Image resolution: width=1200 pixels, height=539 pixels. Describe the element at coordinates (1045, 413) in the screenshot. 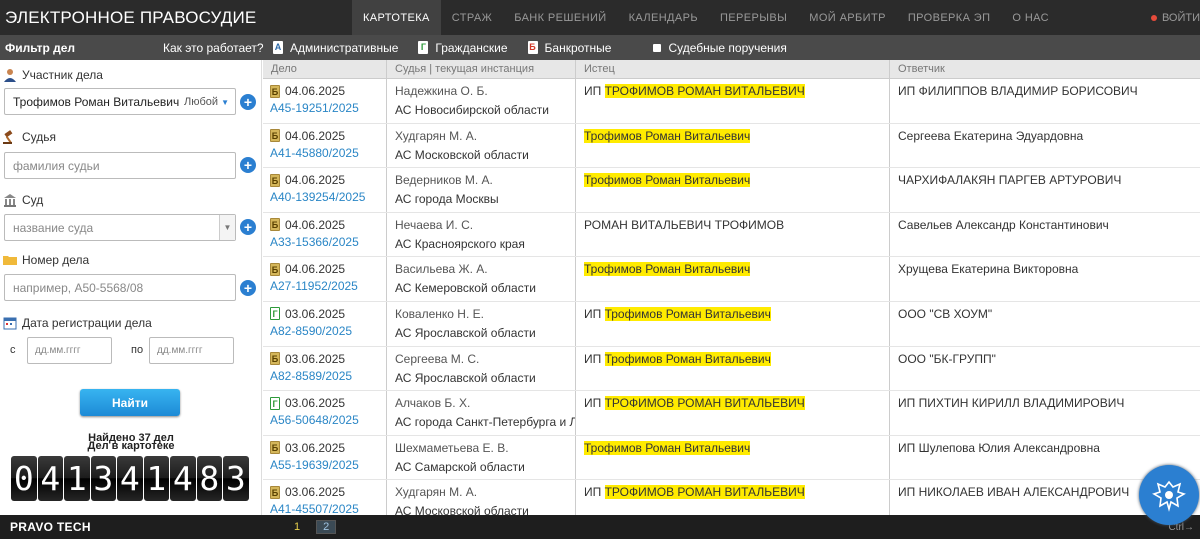

I see `defendant-cell: ИП ПИХТИН КИРИЛЛ ВЛАДИМИРОВИЧ` at that location.